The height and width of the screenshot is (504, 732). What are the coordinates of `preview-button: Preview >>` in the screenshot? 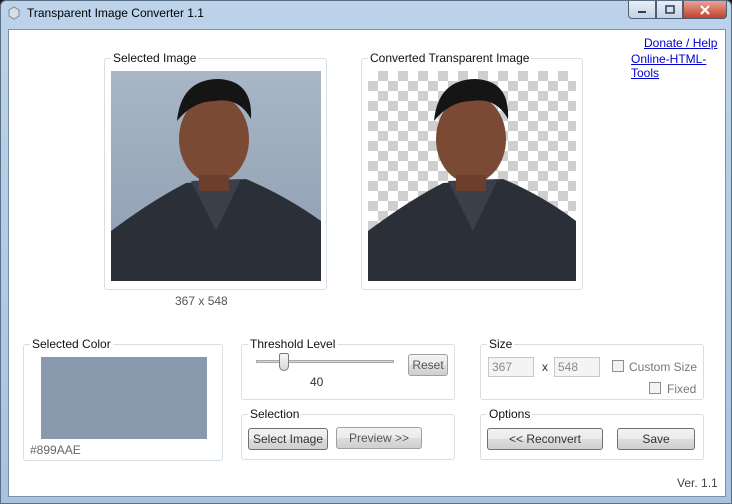 It's located at (379, 438).